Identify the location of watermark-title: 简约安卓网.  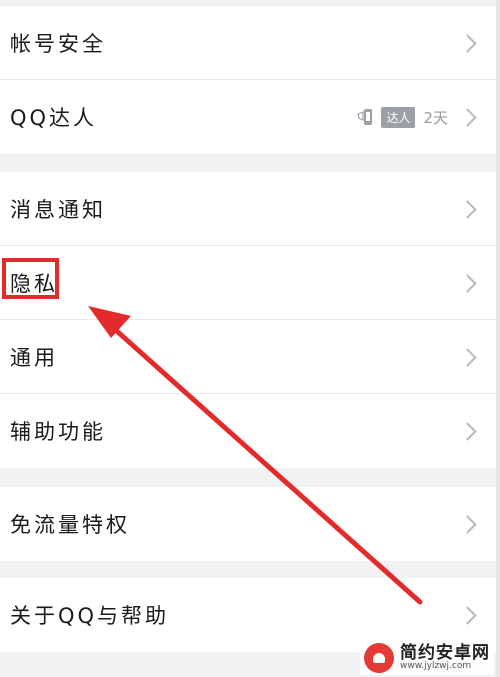
(445, 652).